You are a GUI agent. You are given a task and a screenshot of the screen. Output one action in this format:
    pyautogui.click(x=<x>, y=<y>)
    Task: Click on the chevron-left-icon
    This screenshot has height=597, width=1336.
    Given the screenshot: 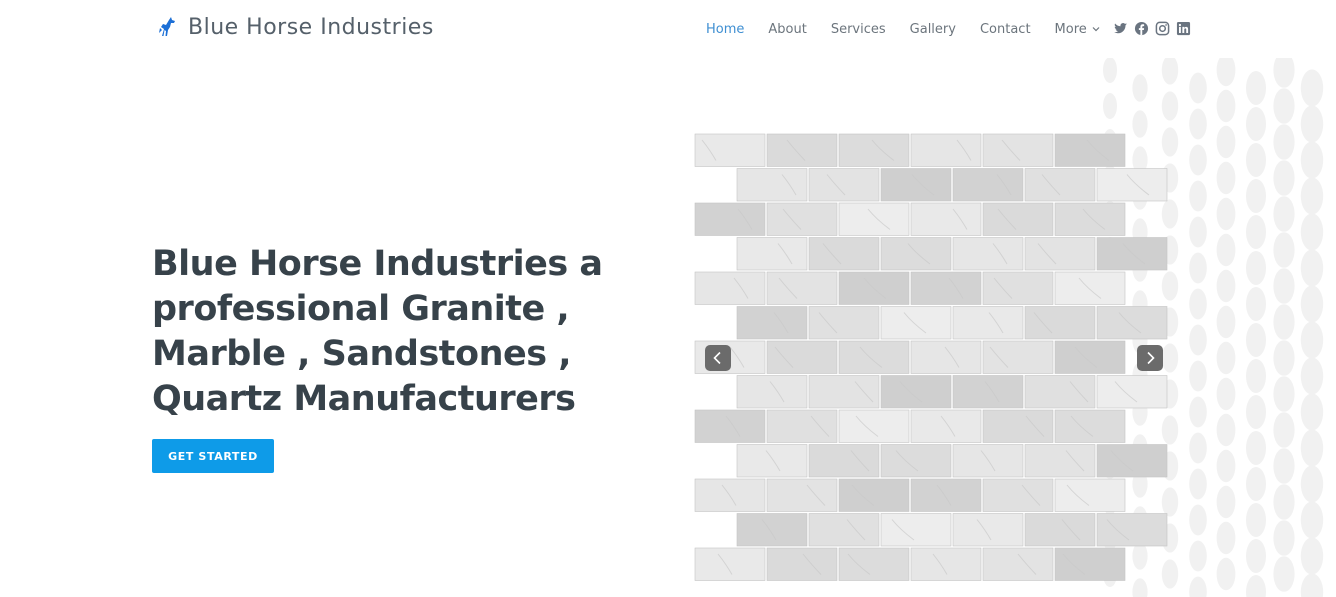 What is the action you would take?
    pyautogui.click(x=717, y=358)
    